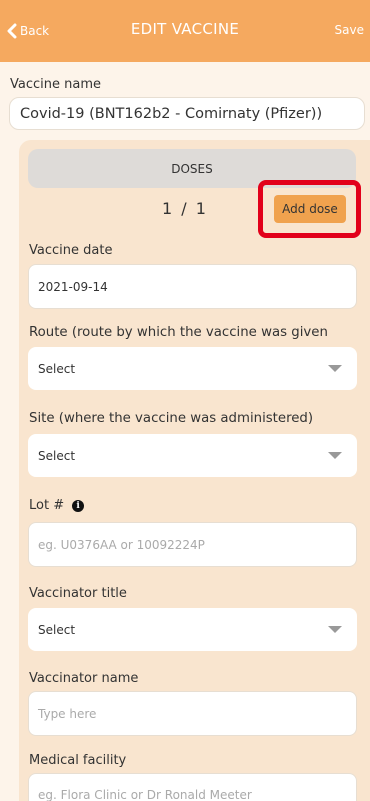 The image size is (370, 801). What do you see at coordinates (349, 30) in the screenshot?
I see `save-button: Save` at bounding box center [349, 30].